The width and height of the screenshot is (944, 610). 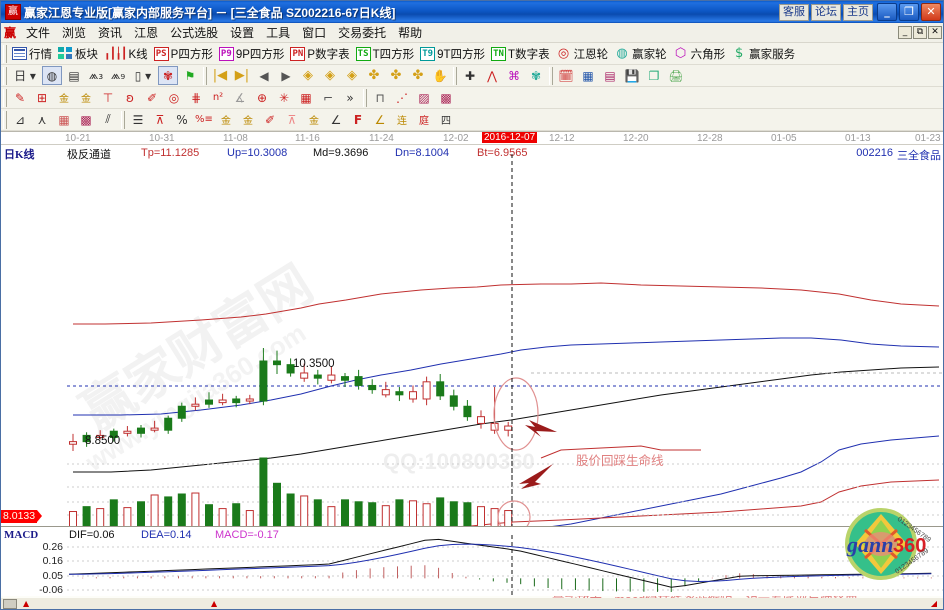 I want to click on minimize-button: _, so click(x=887, y=12).